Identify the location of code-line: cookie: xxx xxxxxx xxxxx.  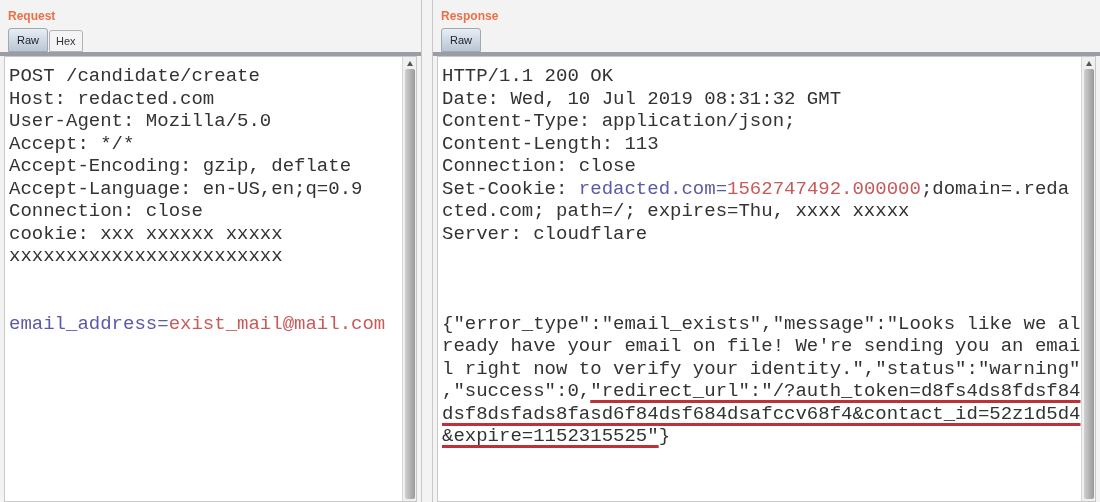
(146, 233).